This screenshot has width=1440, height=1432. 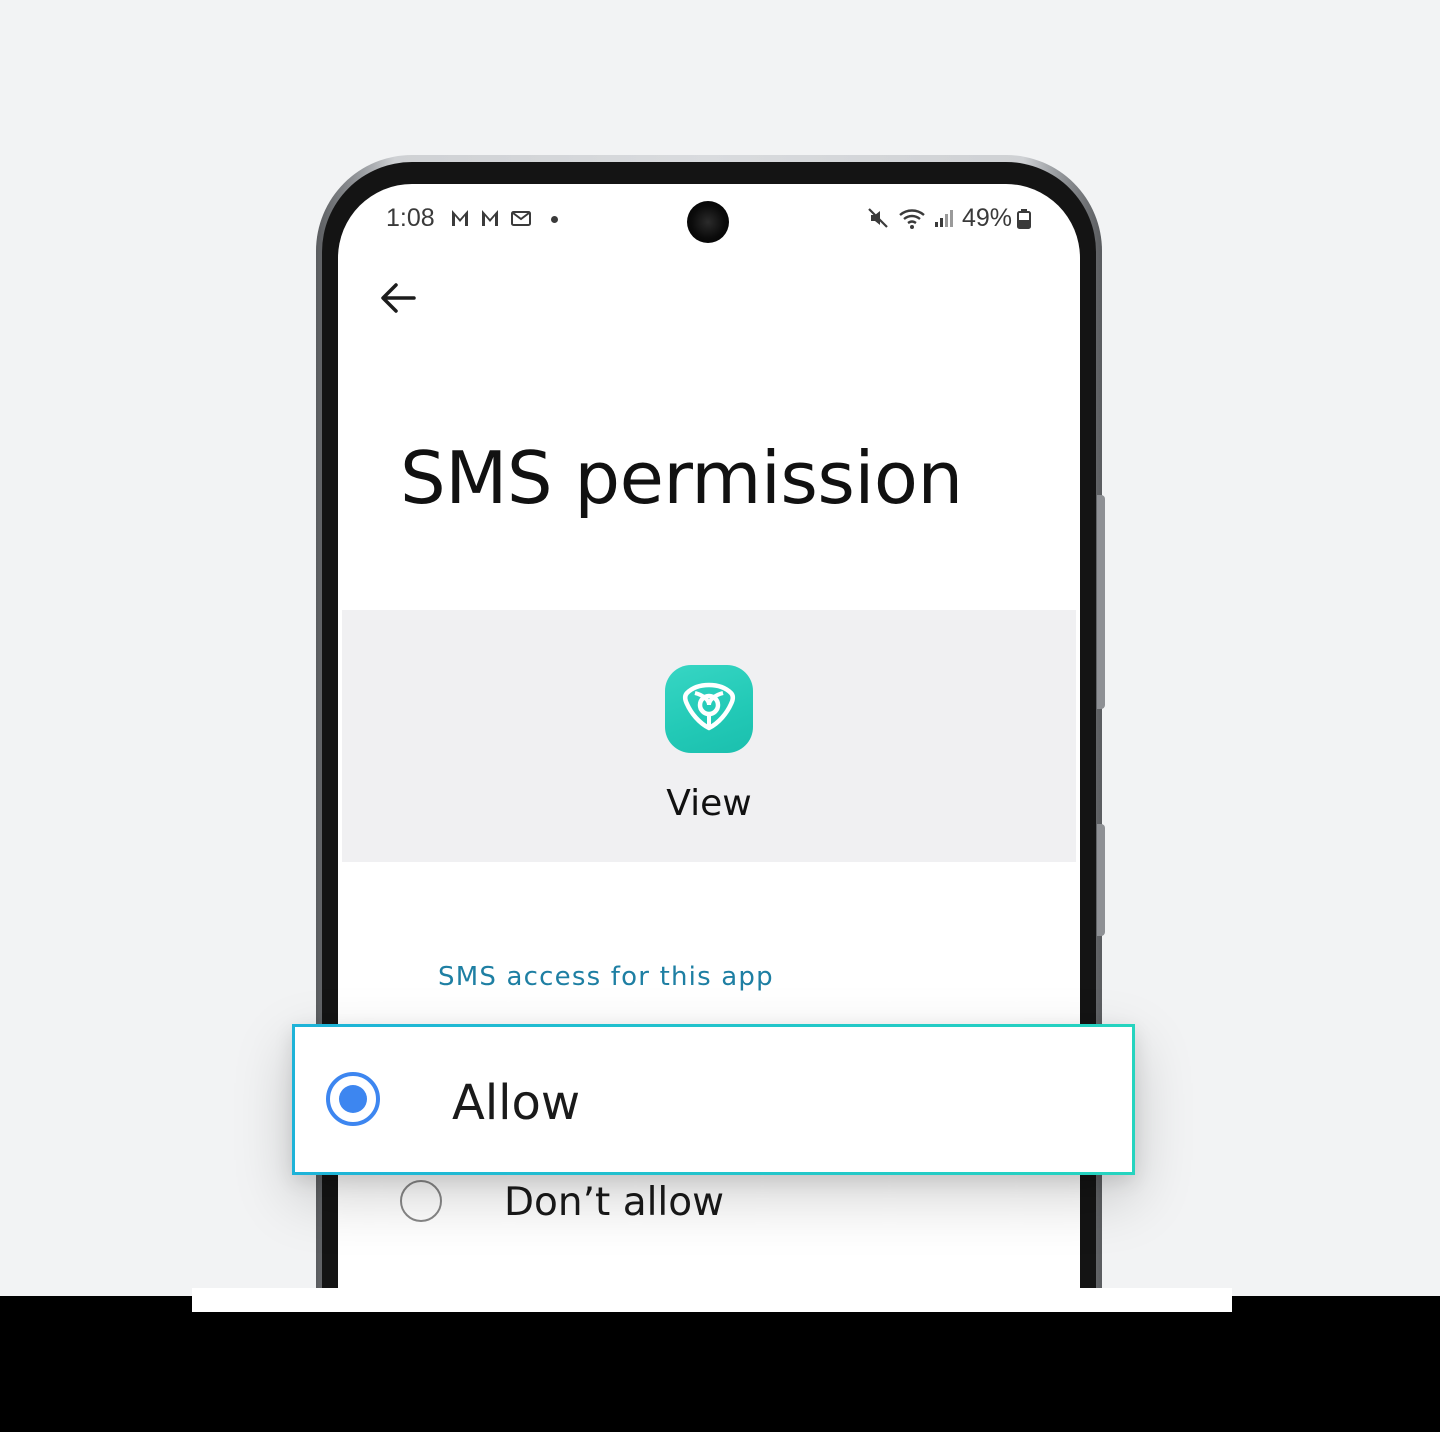 I want to click on signal-icon, so click(x=944, y=218).